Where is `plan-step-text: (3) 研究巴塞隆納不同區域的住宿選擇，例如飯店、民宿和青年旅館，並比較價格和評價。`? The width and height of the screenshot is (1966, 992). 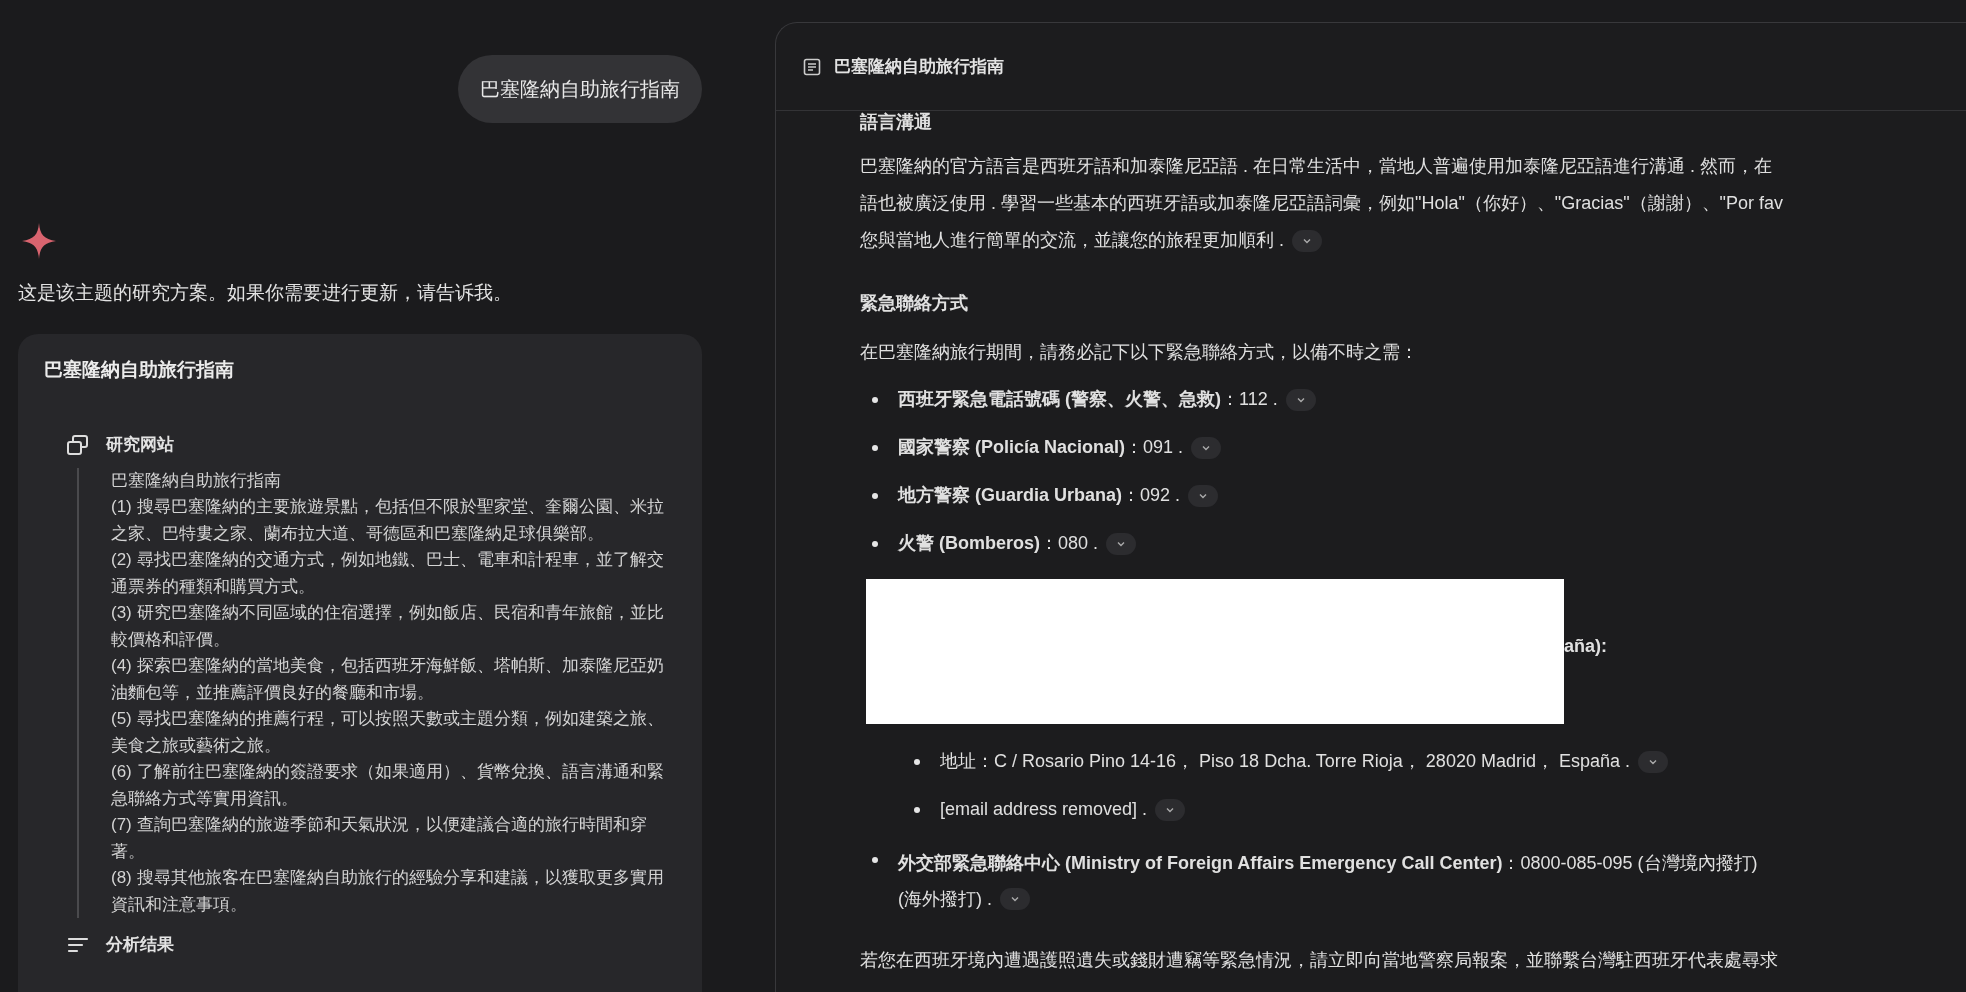
plan-step-text: (3) 研究巴塞隆納不同區域的住宿選擇，例如飯店、民宿和青年旅館，並比較價格和評價。 is located at coordinates (388, 626).